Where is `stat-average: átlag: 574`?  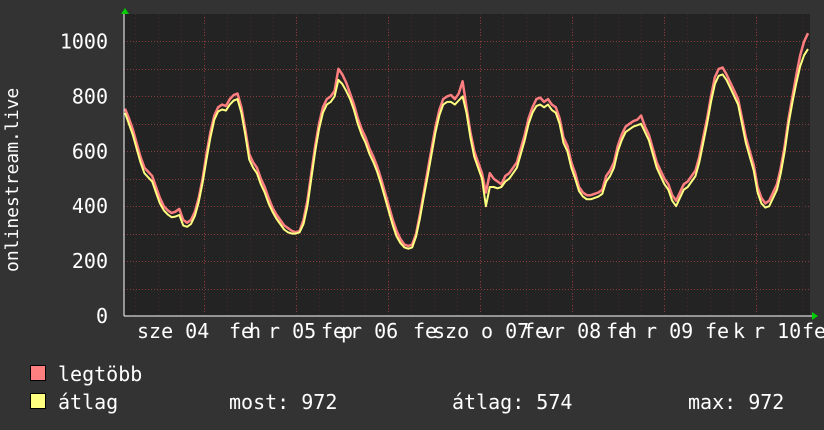 stat-average: átlag: 574 is located at coordinates (512, 402).